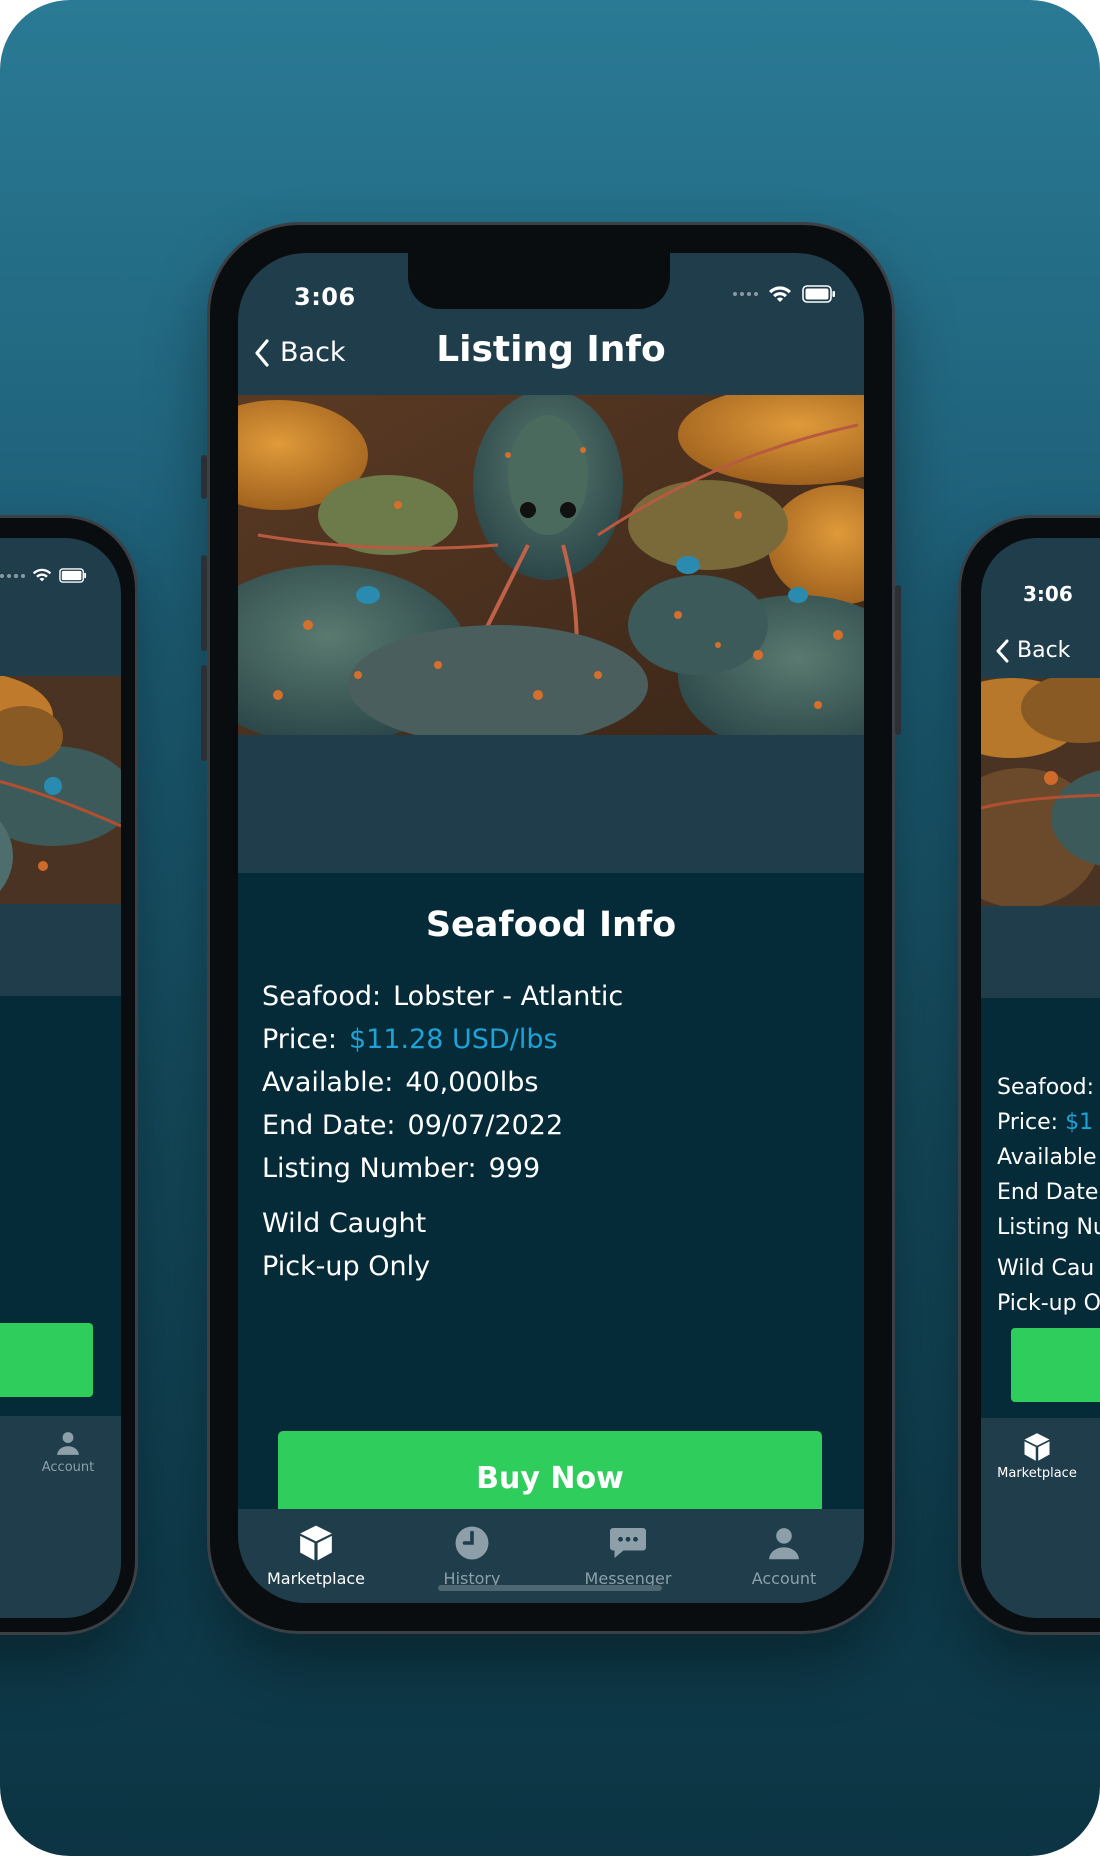  Describe the element at coordinates (784, 1578) in the screenshot. I see `tab-account-label: Account` at that location.